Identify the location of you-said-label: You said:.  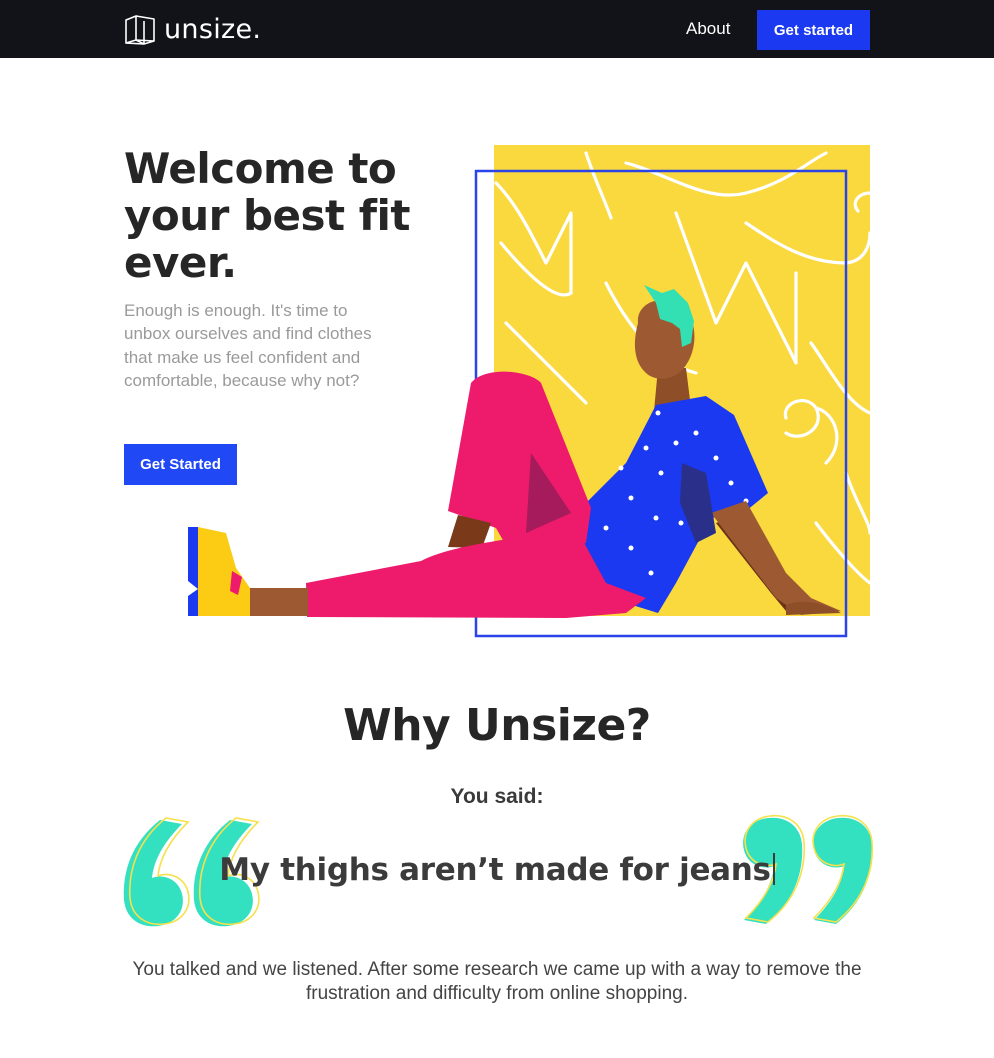
(497, 796).